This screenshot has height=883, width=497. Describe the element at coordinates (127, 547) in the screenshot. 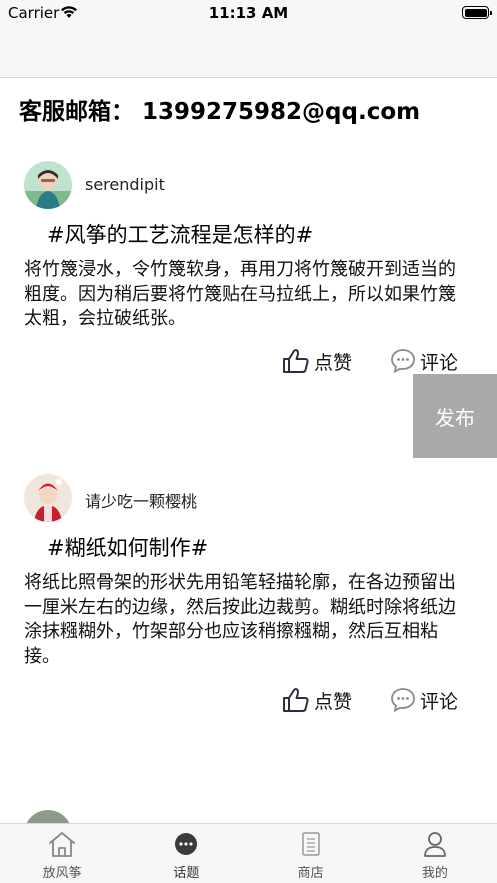

I see `post-topic: #糊纸如何制作#` at that location.